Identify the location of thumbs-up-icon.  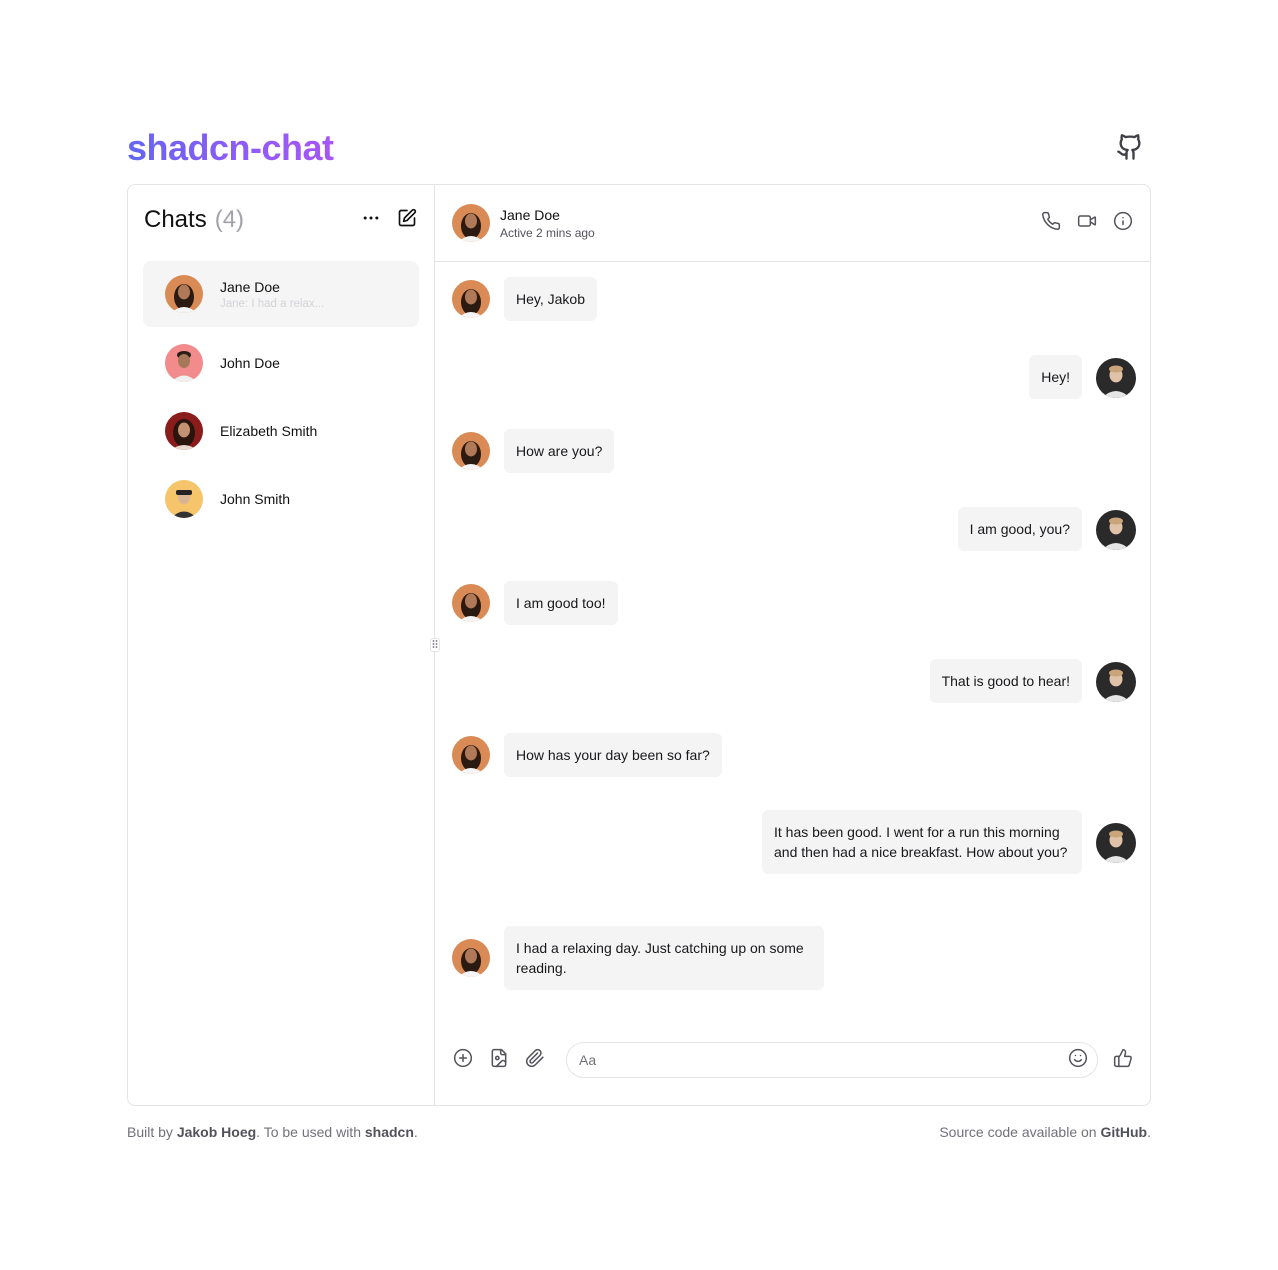
(1123, 1060).